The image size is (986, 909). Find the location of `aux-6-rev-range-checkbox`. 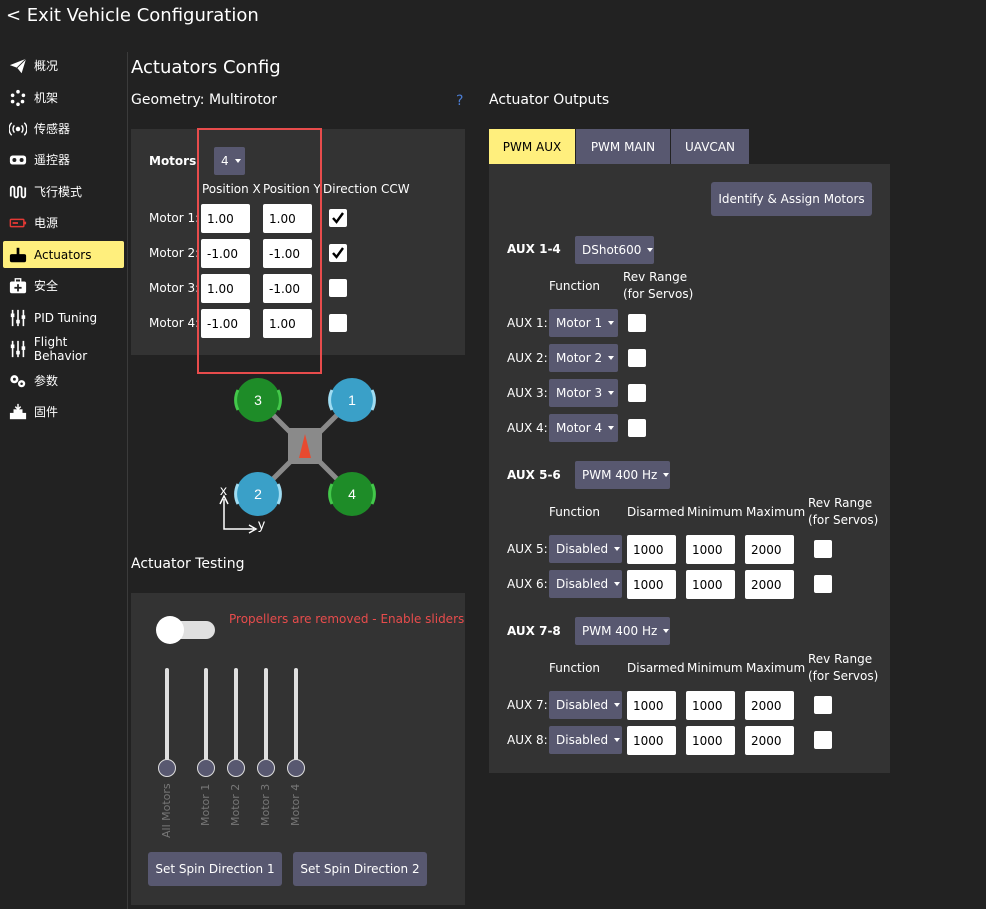

aux-6-rev-range-checkbox is located at coordinates (823, 584).